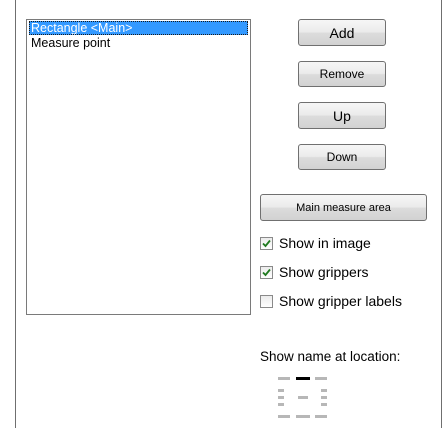 This screenshot has height=428, width=445. I want to click on panel-right-border, so click(441, 214).